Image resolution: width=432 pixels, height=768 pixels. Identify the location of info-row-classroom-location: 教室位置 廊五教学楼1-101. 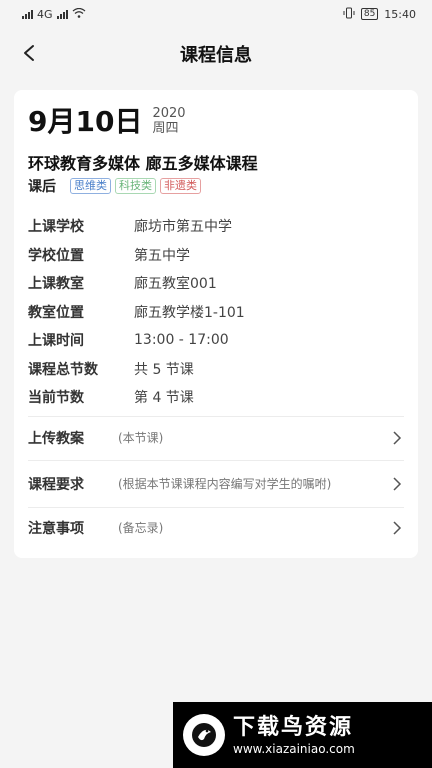
(136, 312).